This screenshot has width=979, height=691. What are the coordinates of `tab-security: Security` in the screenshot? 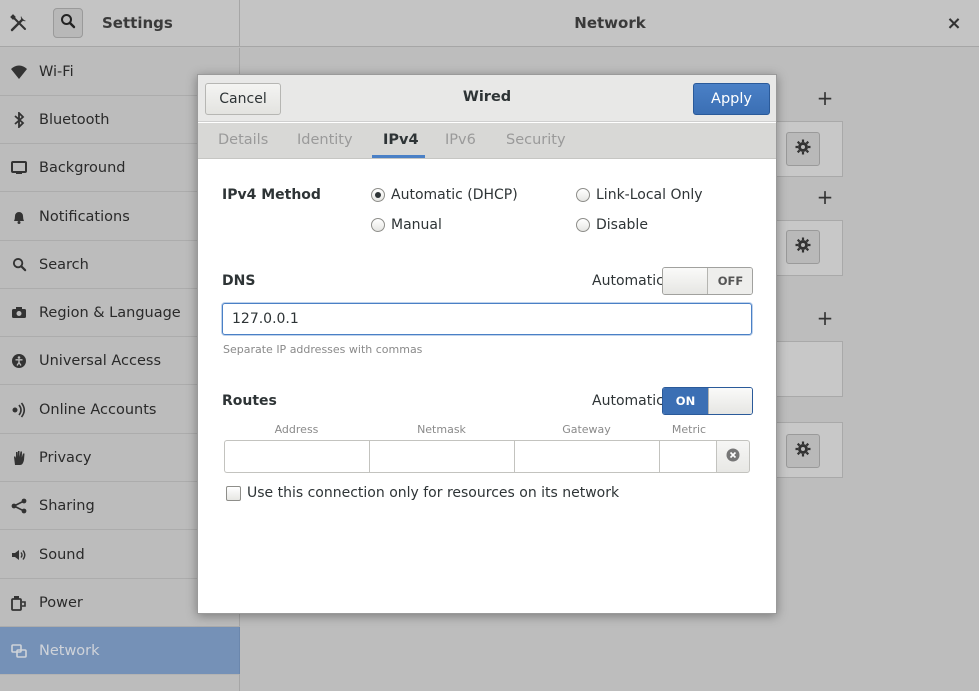 It's located at (536, 140).